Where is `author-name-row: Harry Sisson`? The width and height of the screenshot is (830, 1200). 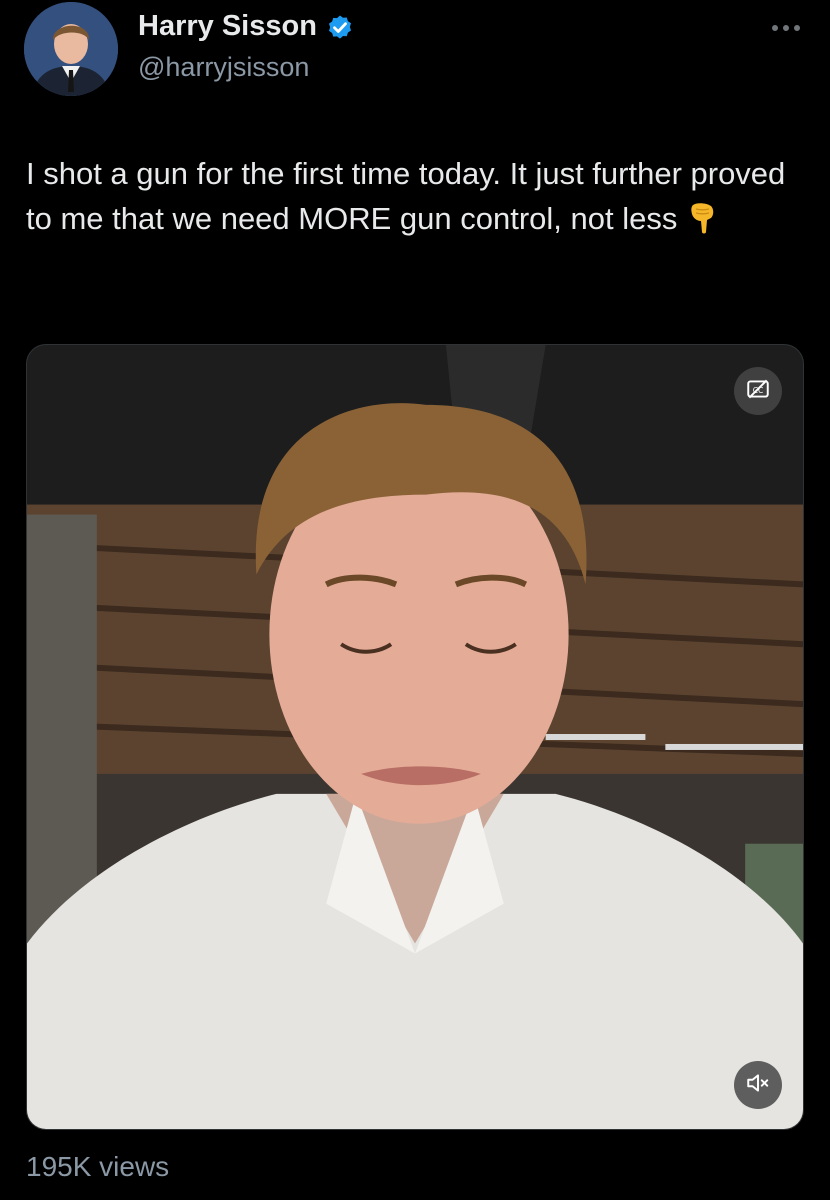
author-name-row: Harry Sisson is located at coordinates (246, 26).